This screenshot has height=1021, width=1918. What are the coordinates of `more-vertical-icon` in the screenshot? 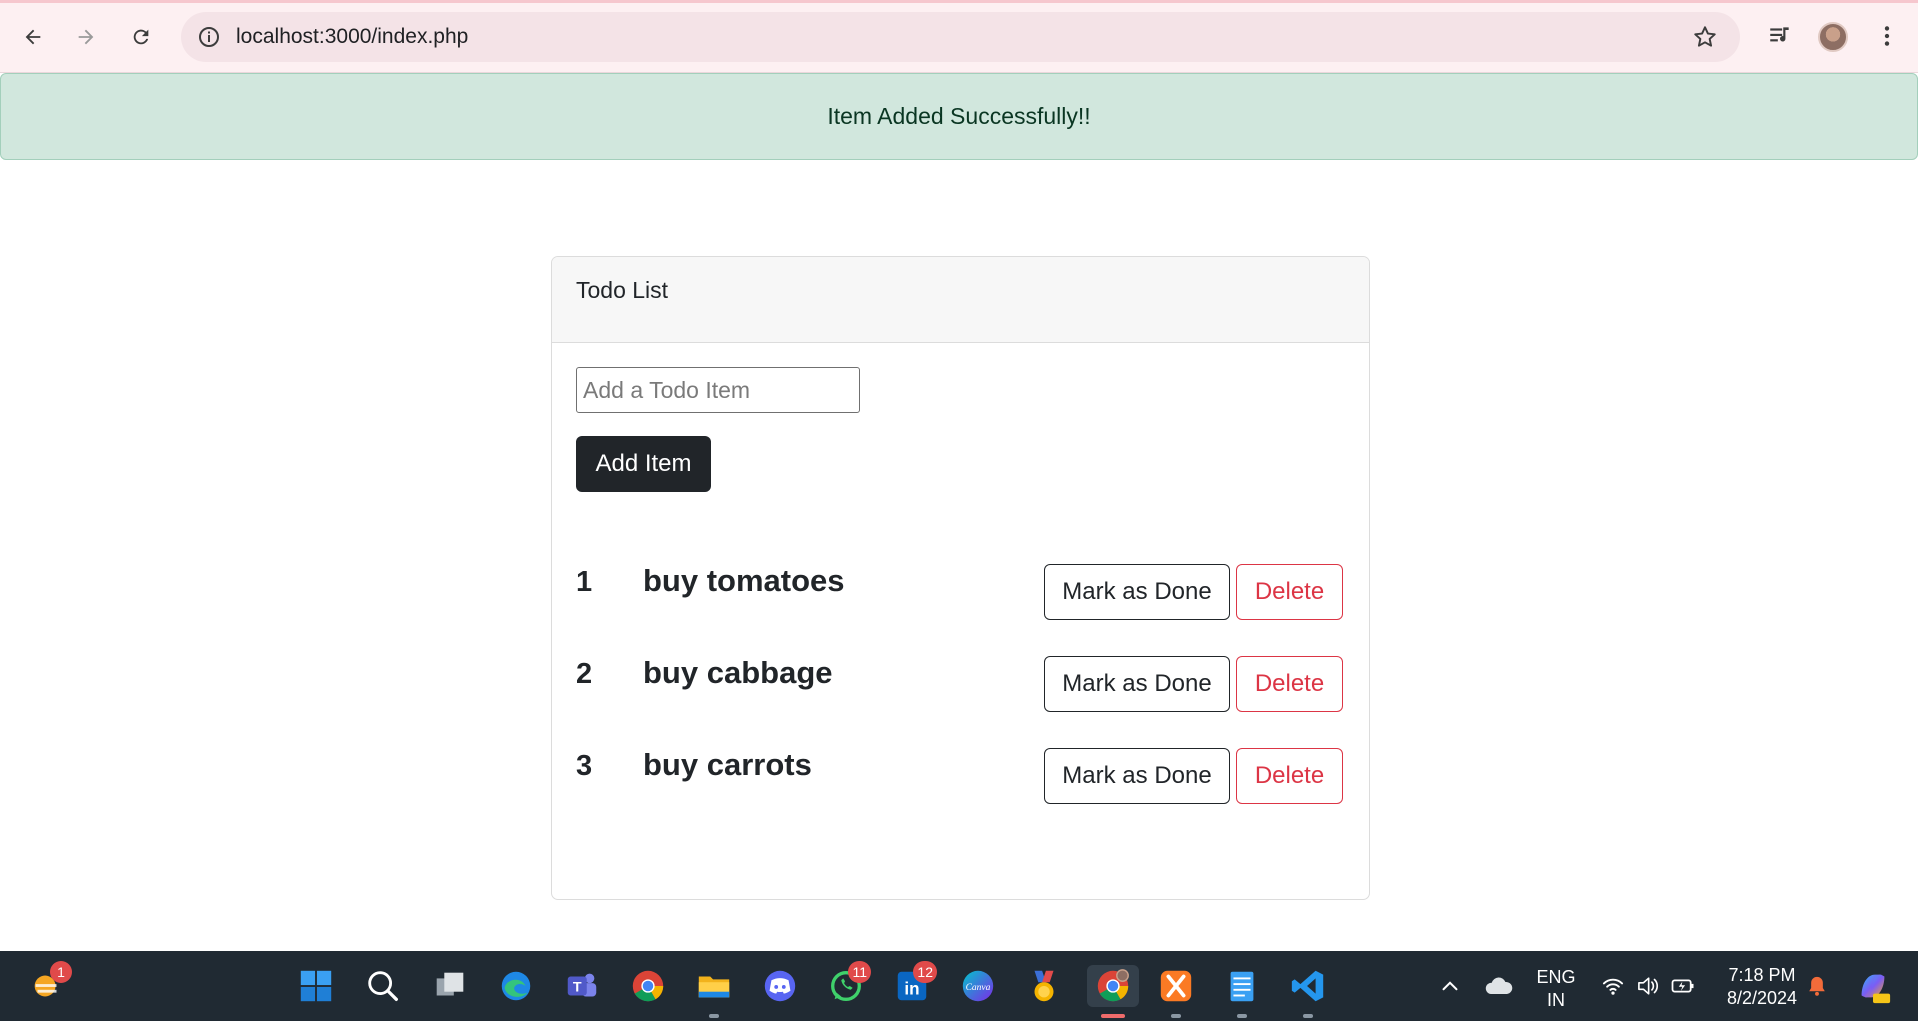 It's located at (1887, 36).